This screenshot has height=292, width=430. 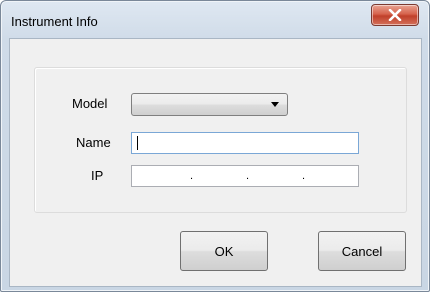 I want to click on window-title: Instrument Info, so click(x=54, y=21).